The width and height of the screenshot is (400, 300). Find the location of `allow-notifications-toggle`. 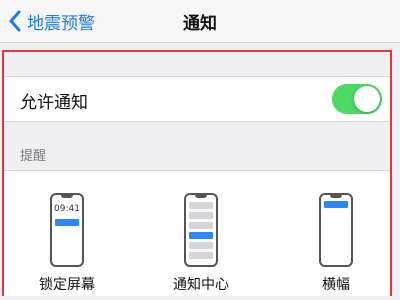

allow-notifications-toggle is located at coordinates (357, 99).